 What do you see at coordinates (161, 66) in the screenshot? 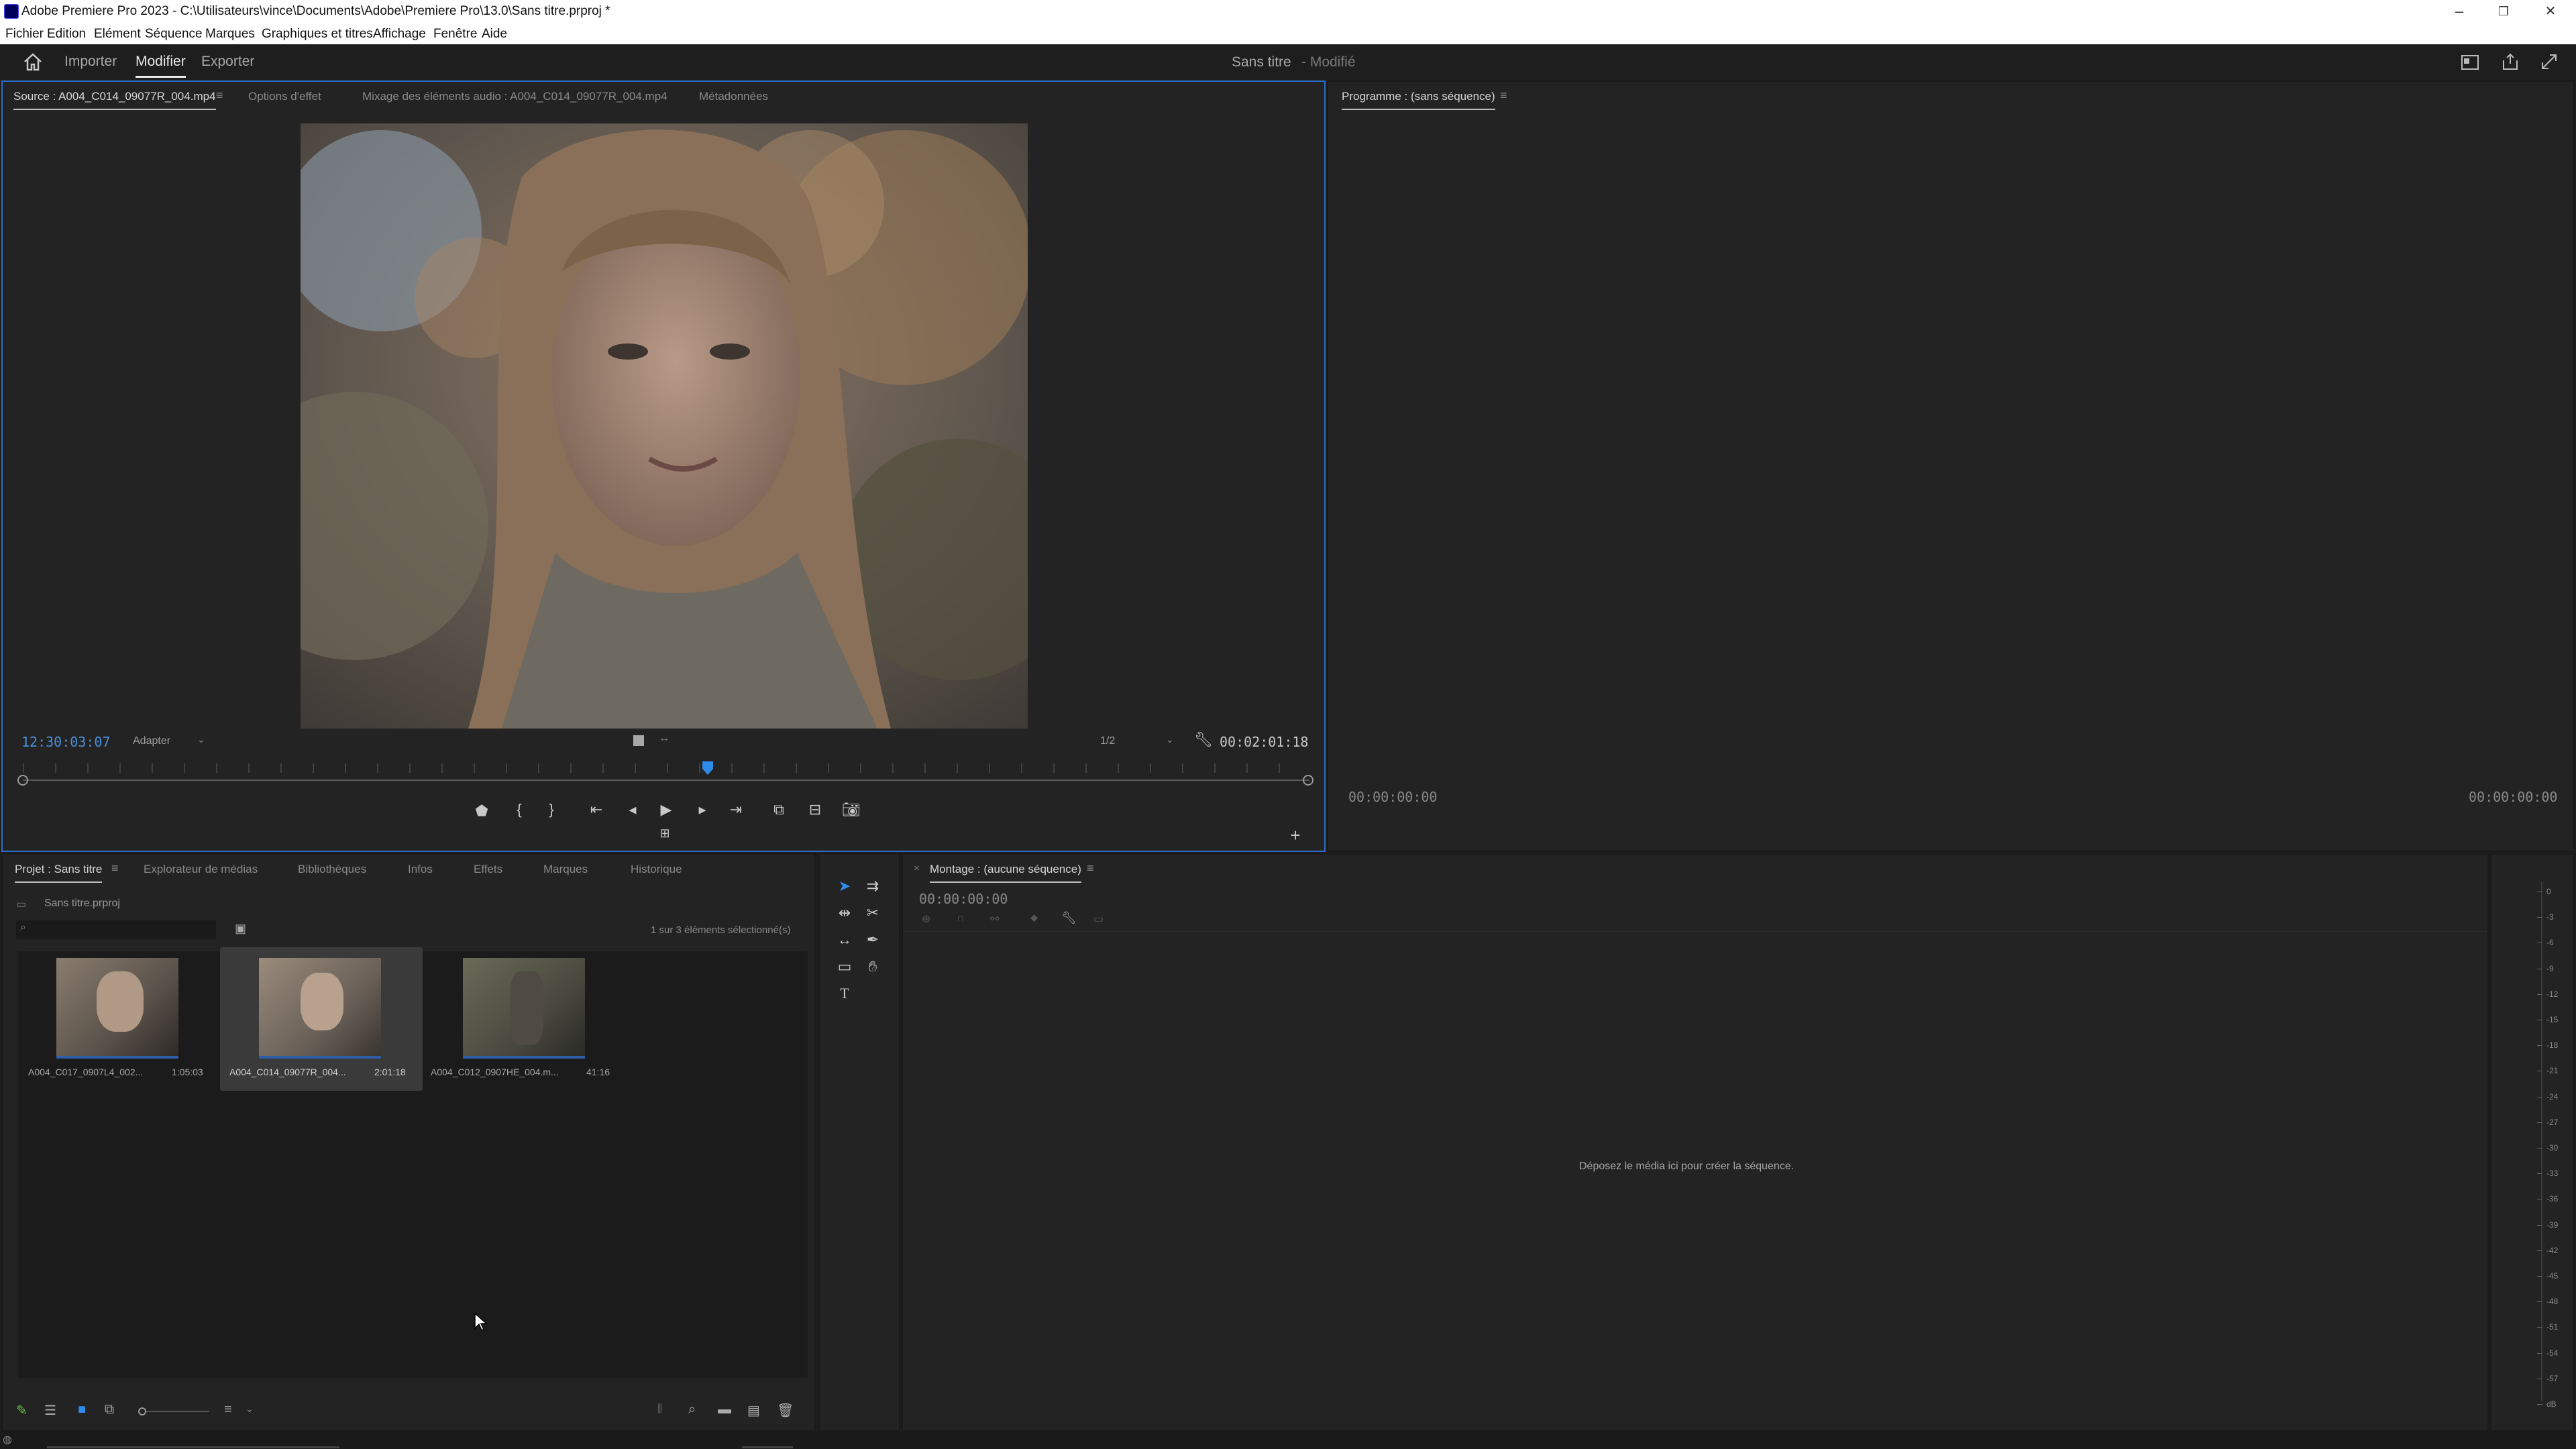
I see `tab-modifier: Modifier` at bounding box center [161, 66].